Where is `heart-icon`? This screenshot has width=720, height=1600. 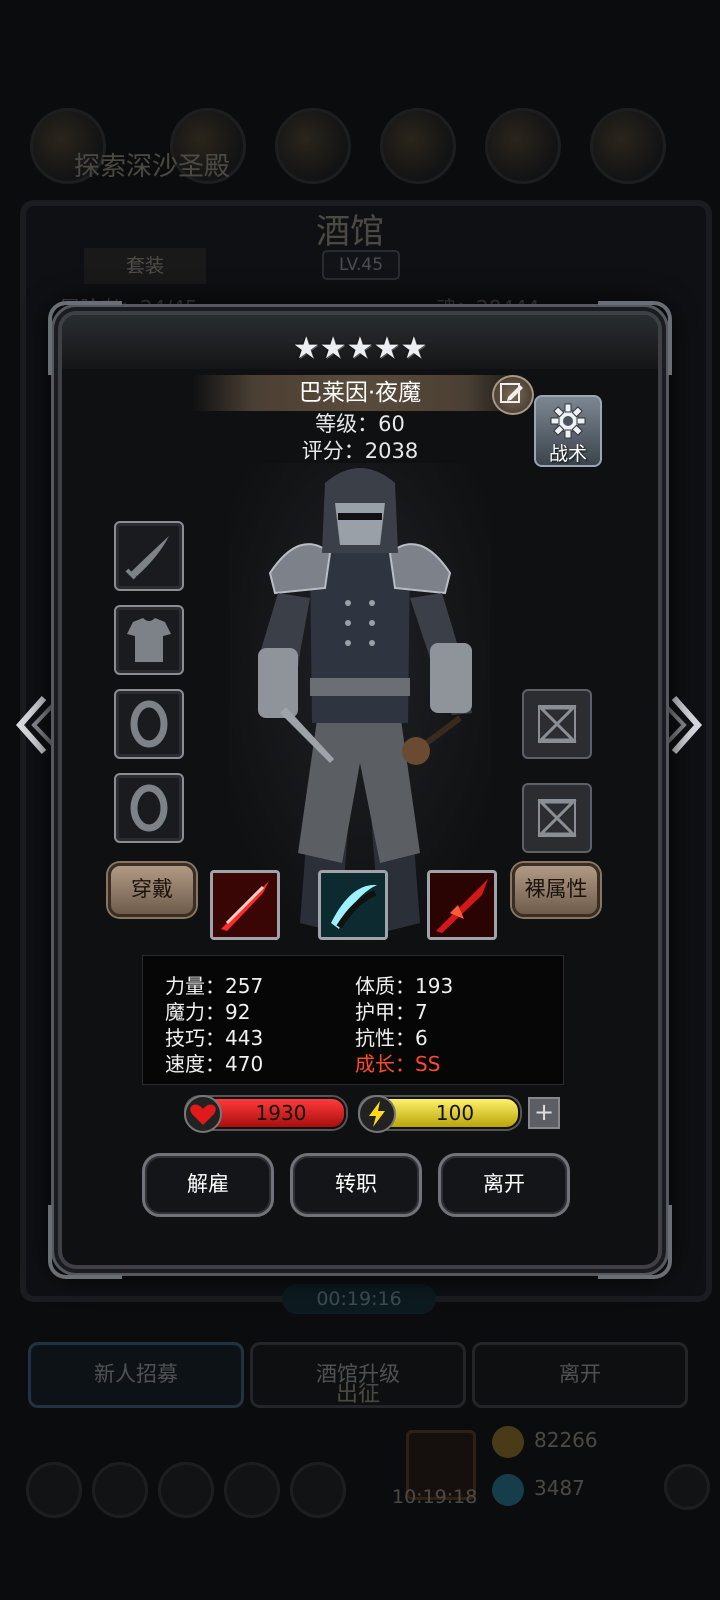 heart-icon is located at coordinates (203, 1114).